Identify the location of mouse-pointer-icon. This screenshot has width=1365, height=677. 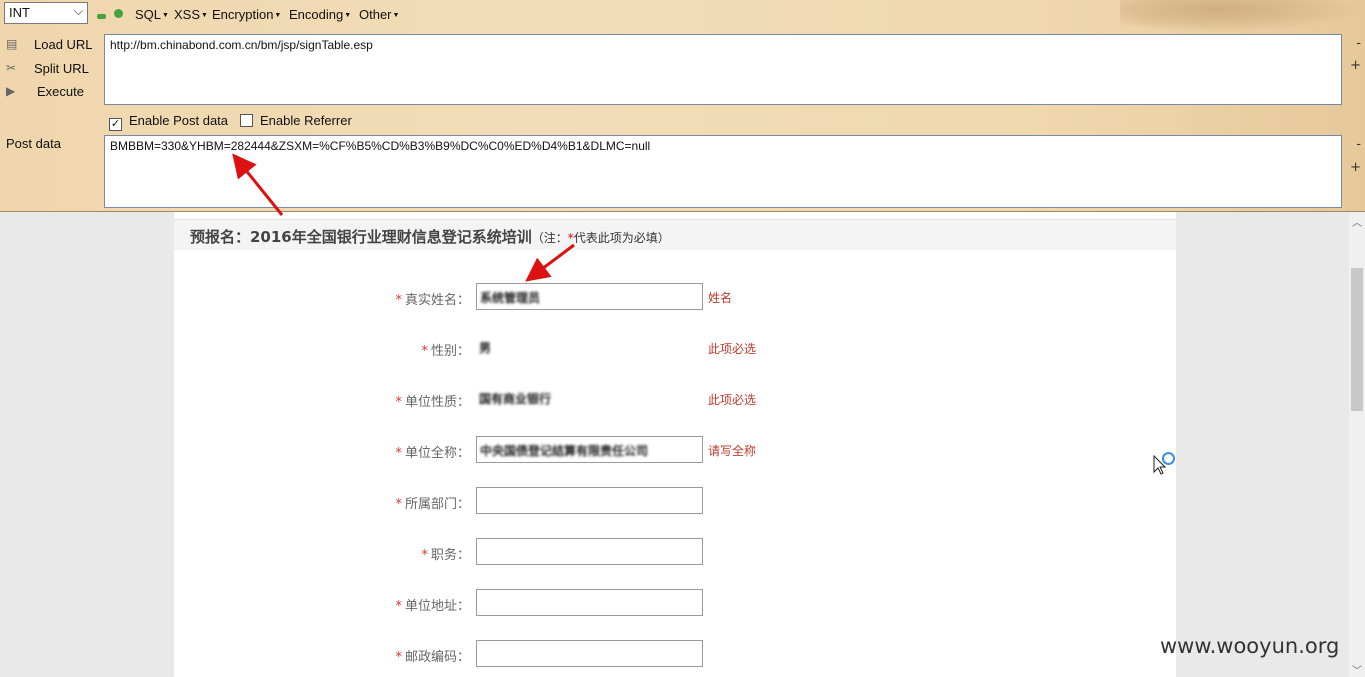
(1159, 465).